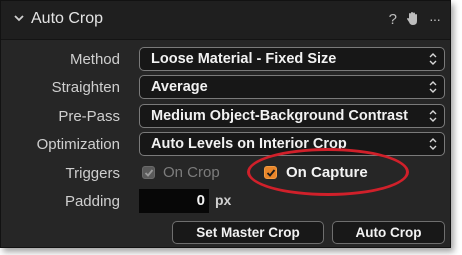 The height and width of the screenshot is (255, 462). What do you see at coordinates (85, 87) in the screenshot?
I see `straighten-label: Straighten` at bounding box center [85, 87].